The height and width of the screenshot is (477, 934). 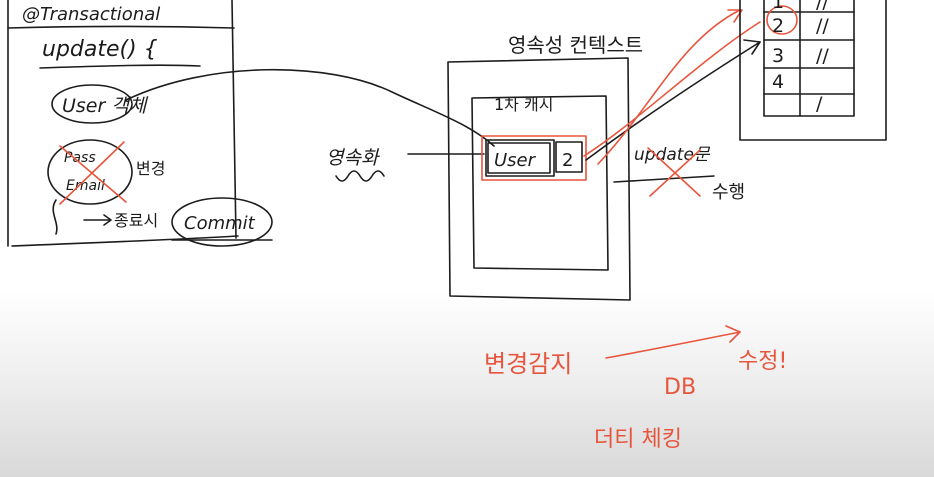 I want to click on db-row-id: 1, so click(x=778, y=6).